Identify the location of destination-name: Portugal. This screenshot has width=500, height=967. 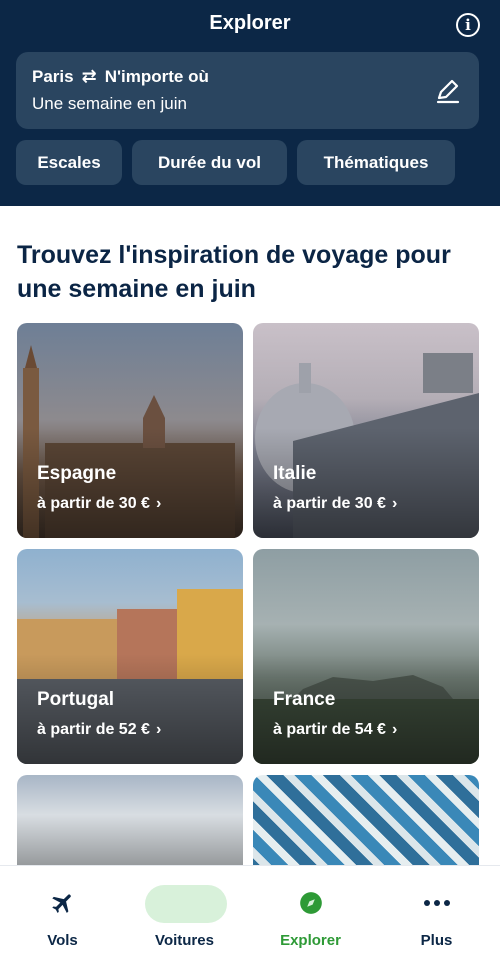
(76, 699).